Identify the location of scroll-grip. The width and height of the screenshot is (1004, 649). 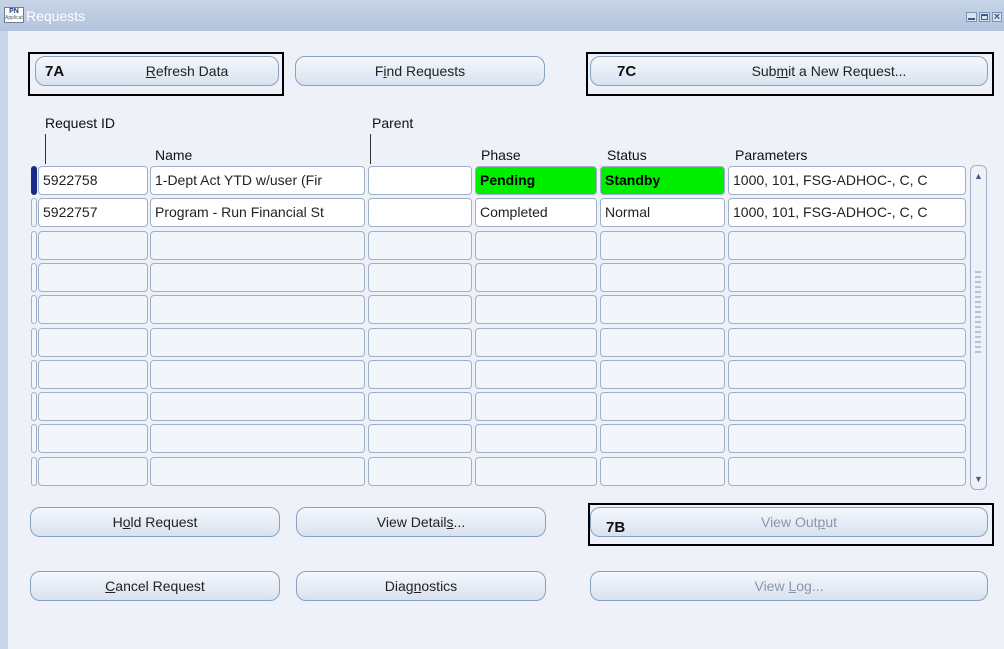
(978, 313).